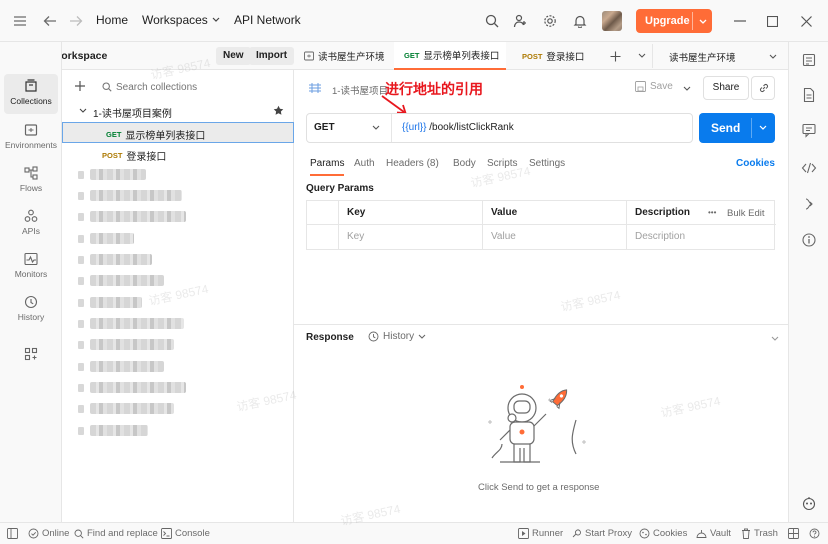  What do you see at coordinates (181, 20) in the screenshot?
I see `workspaces-menu: Workspaces` at bounding box center [181, 20].